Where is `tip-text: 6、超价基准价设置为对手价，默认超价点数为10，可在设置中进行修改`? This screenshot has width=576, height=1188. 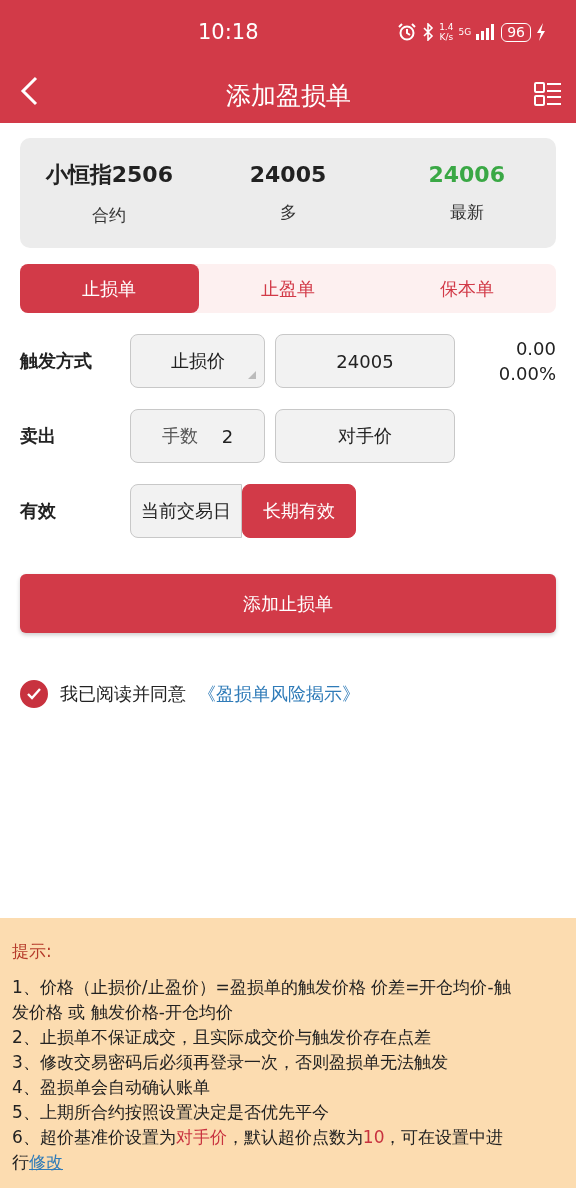 tip-text: 6、超价基准价设置为对手价，默认超价点数为10，可在设置中进行修改 is located at coordinates (258, 1150).